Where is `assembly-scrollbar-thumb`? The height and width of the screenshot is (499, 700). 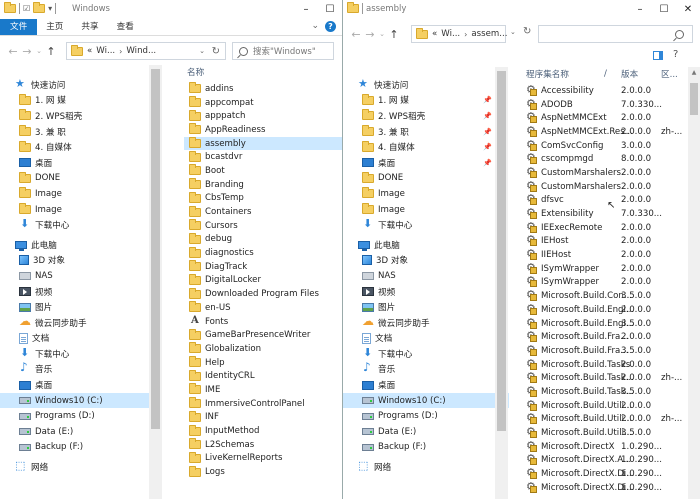
assembly-scrollbar-thumb is located at coordinates (694, 99).